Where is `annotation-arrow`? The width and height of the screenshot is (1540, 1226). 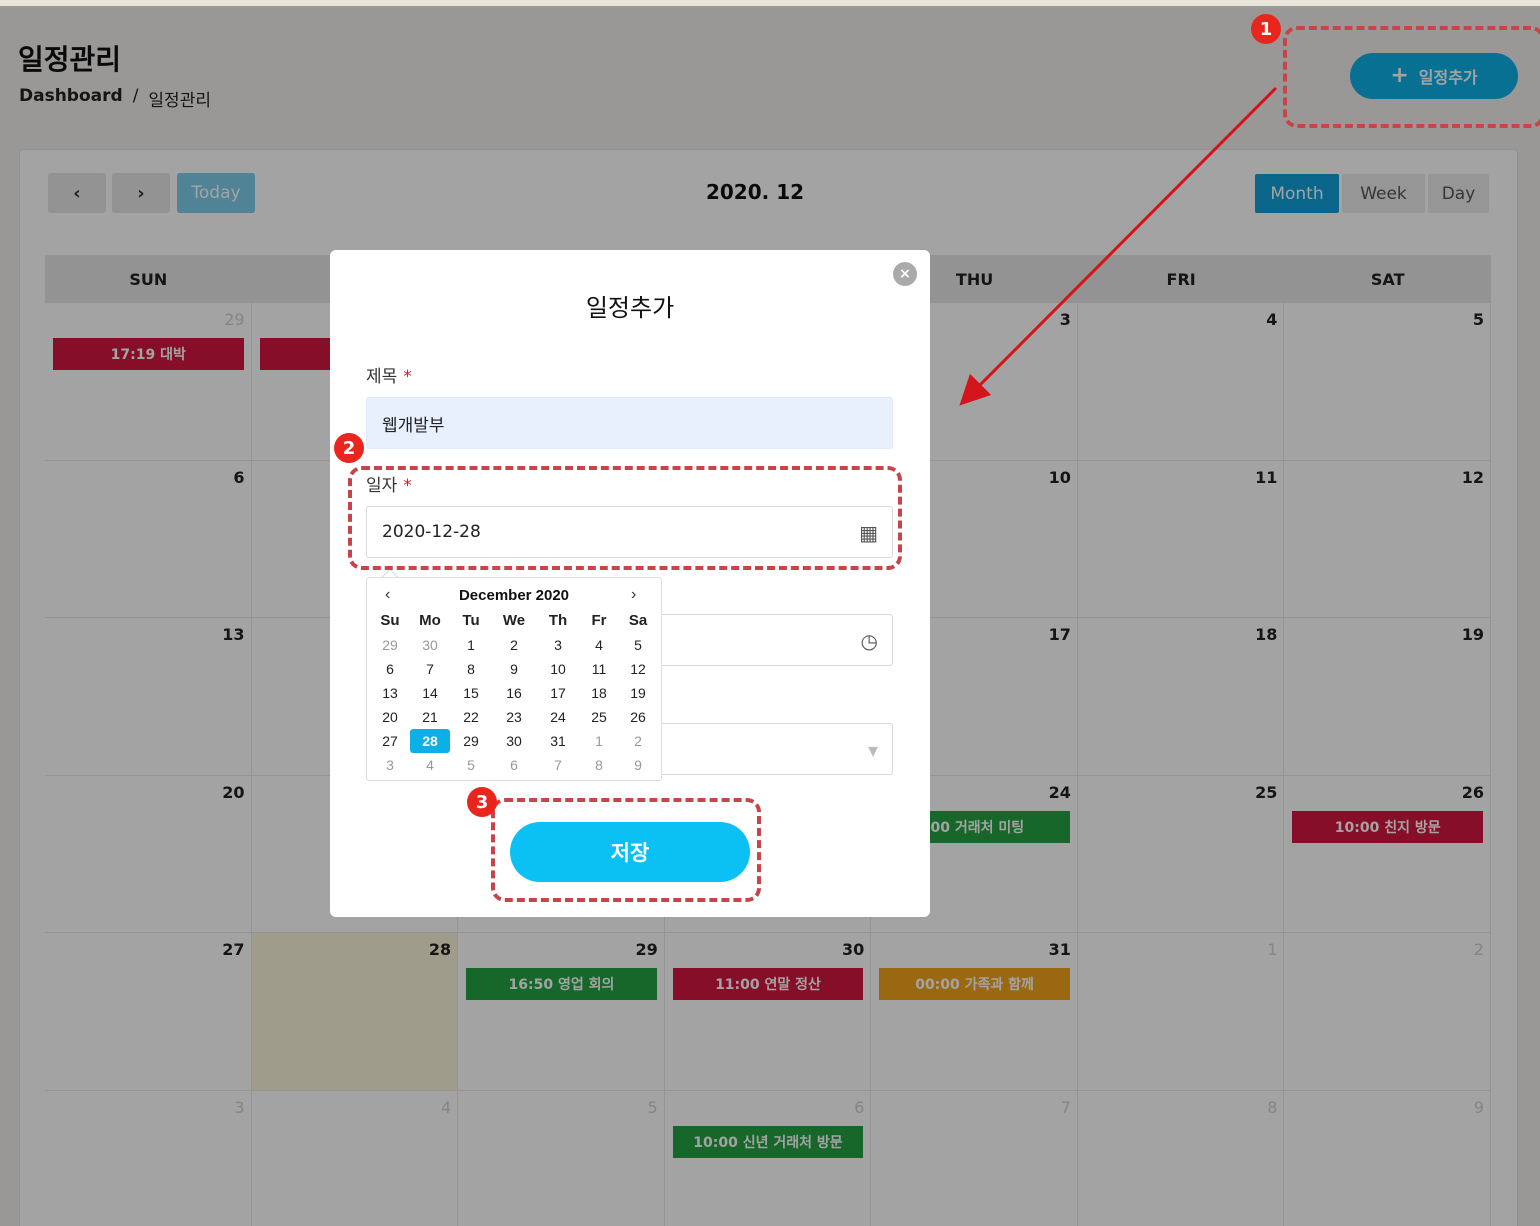 annotation-arrow is located at coordinates (1118, 246).